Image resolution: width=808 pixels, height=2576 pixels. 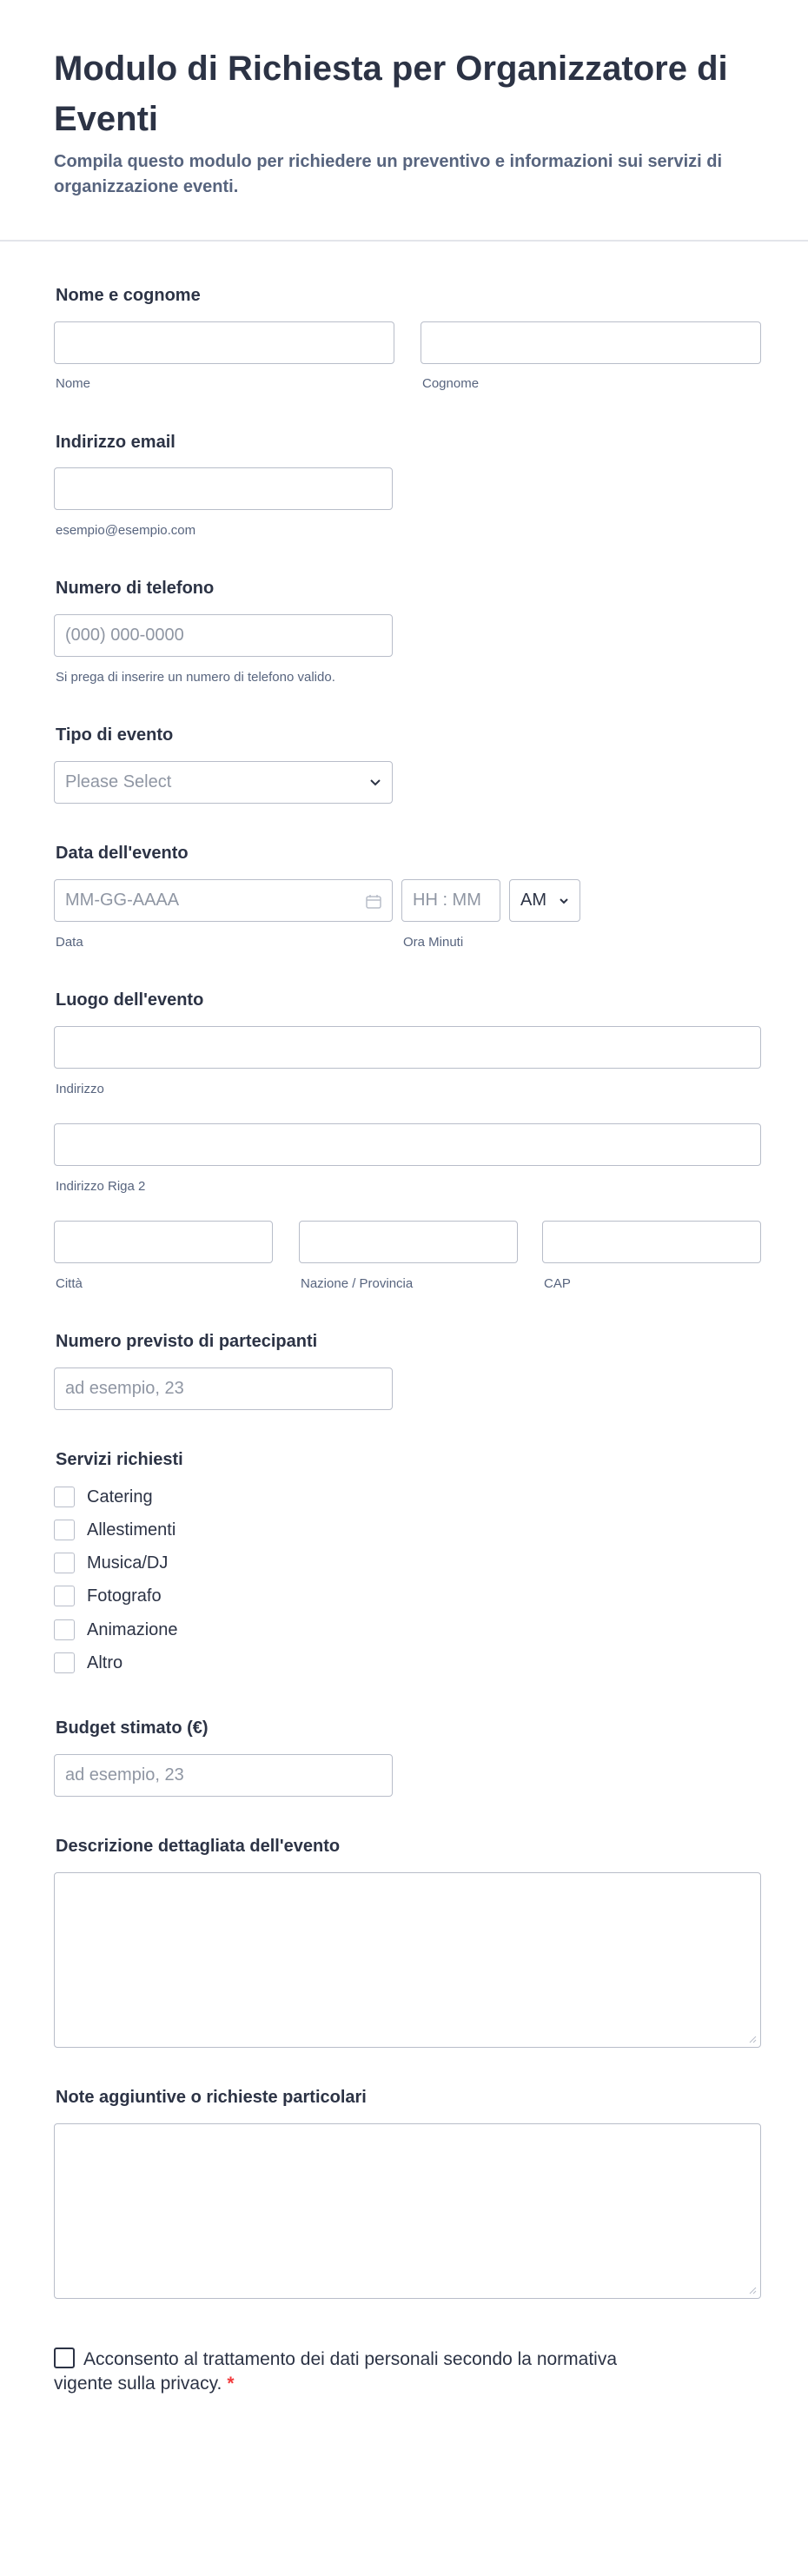 I want to click on budget-label: Budget stimato (€), so click(x=132, y=1728).